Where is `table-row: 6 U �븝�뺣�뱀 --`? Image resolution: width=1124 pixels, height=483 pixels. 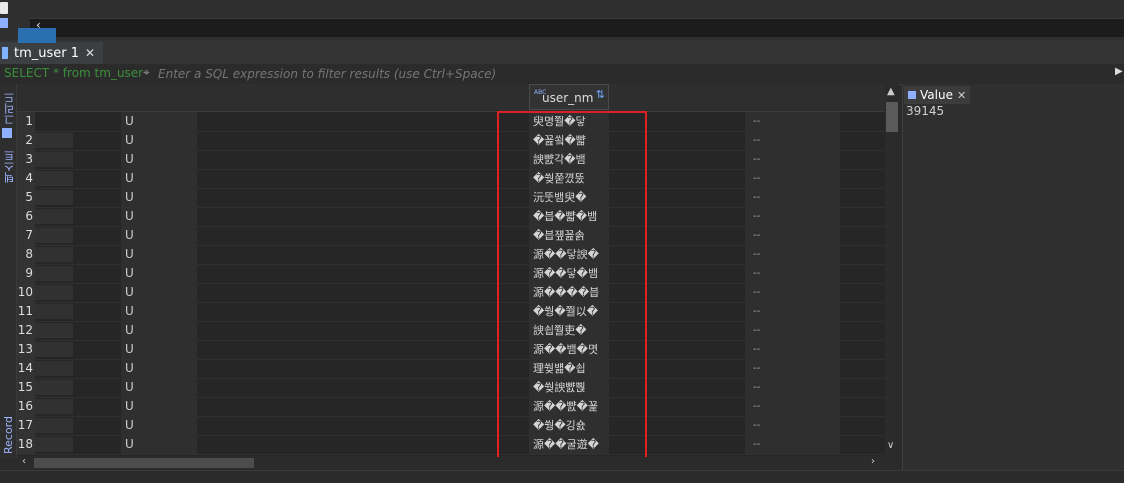
table-row: 6 U �븝�뺣�뱀 -- is located at coordinates (451, 217).